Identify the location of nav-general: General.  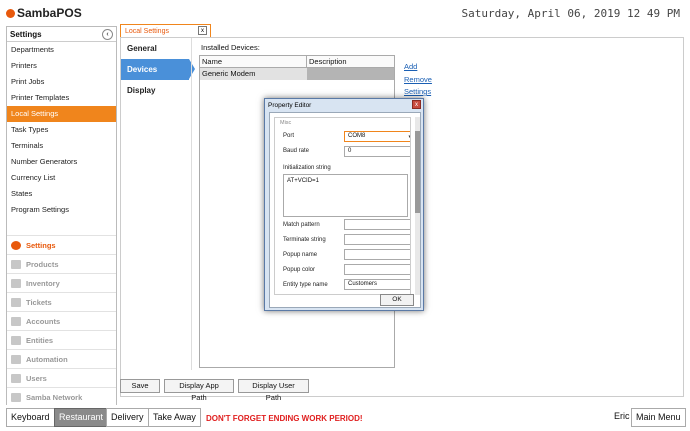
(155, 48).